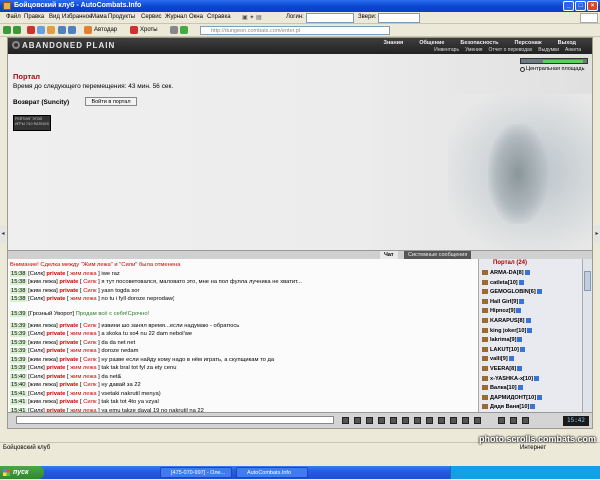 The image size is (600, 480). I want to click on minimap-bar, so click(554, 61).